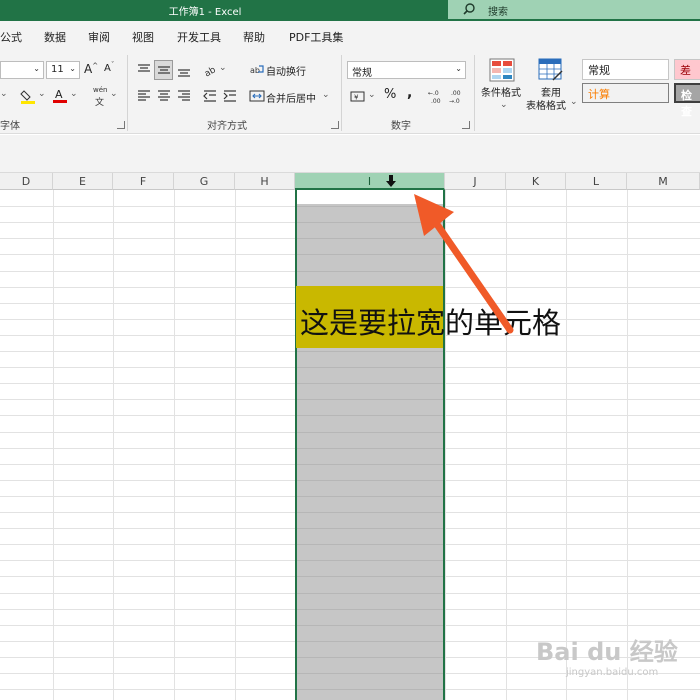 This screenshot has width=700, height=700. What do you see at coordinates (55, 37) in the screenshot?
I see `tab-data: 数据` at bounding box center [55, 37].